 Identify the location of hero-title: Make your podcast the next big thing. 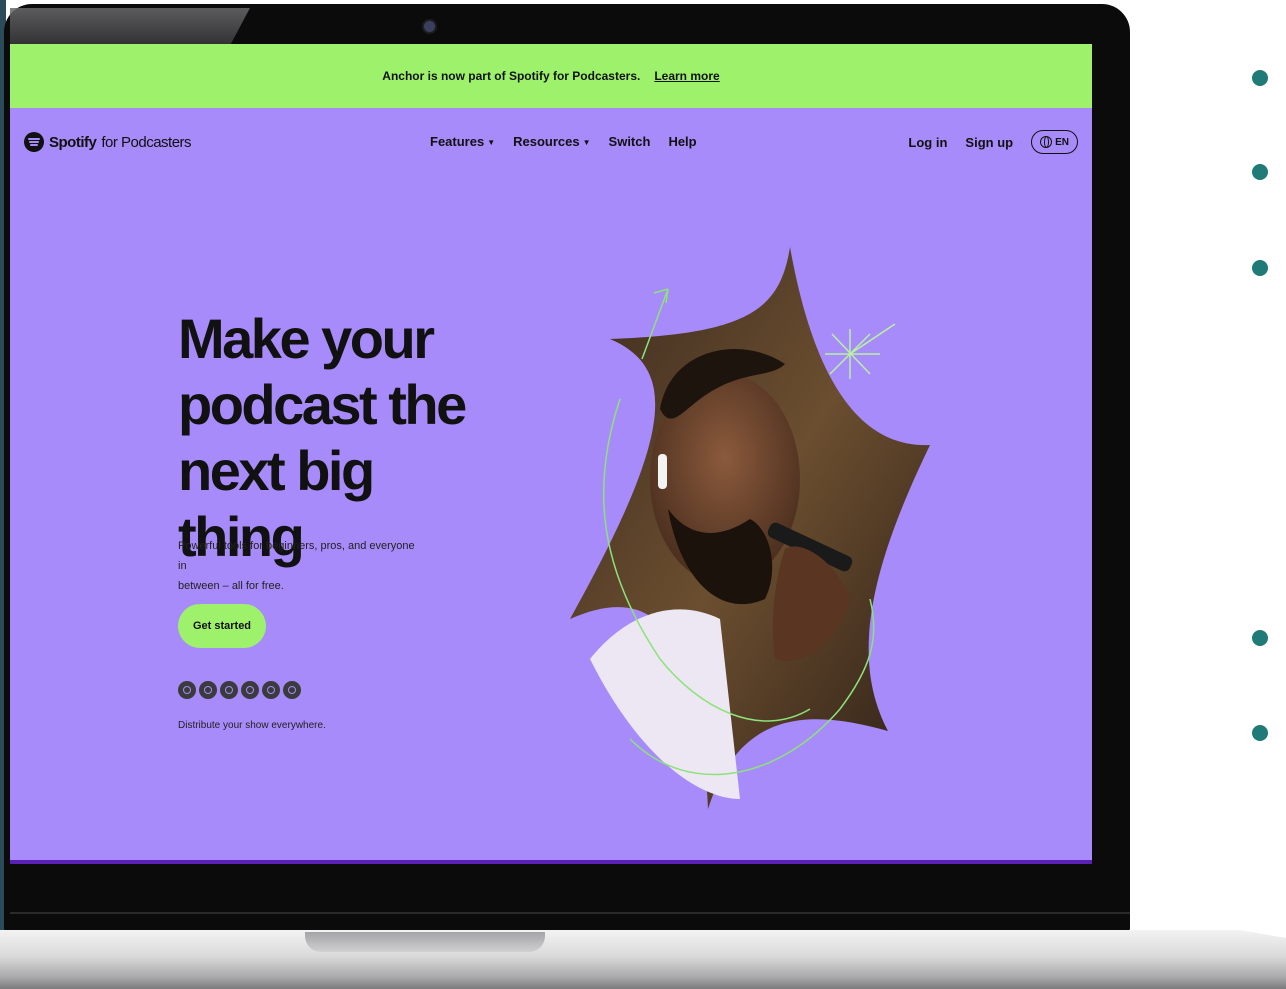
(322, 437).